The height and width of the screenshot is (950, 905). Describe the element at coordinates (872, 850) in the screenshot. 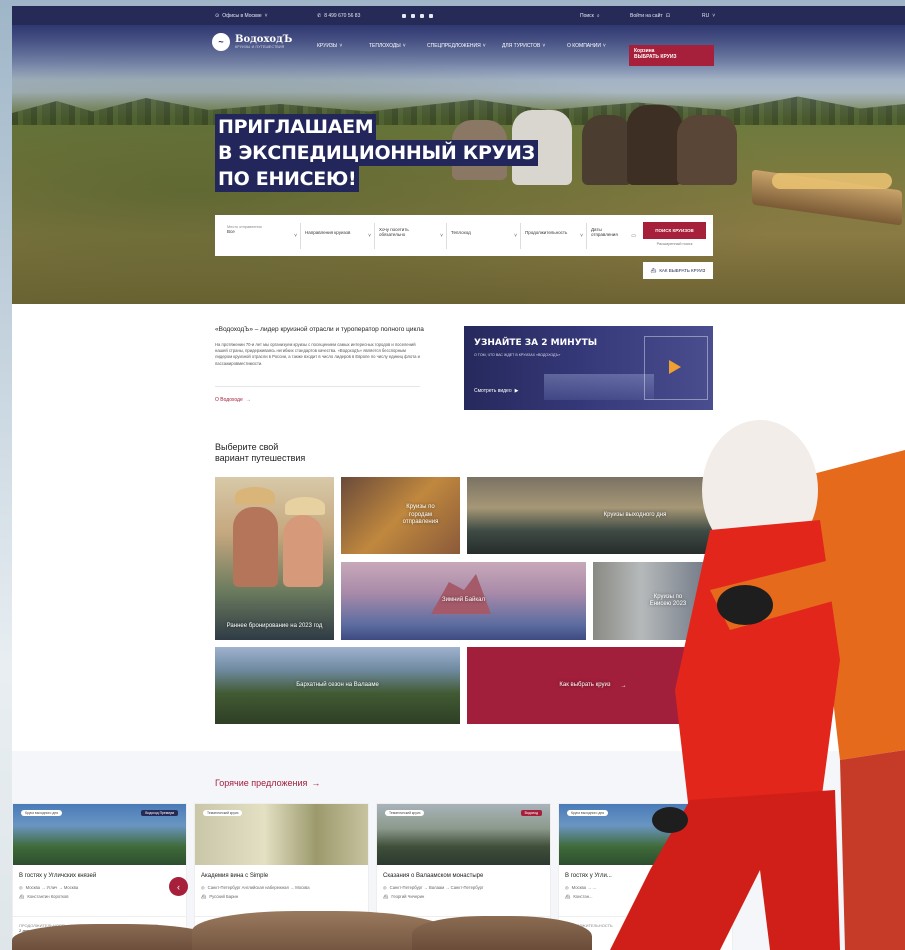

I see `man-pants` at that location.